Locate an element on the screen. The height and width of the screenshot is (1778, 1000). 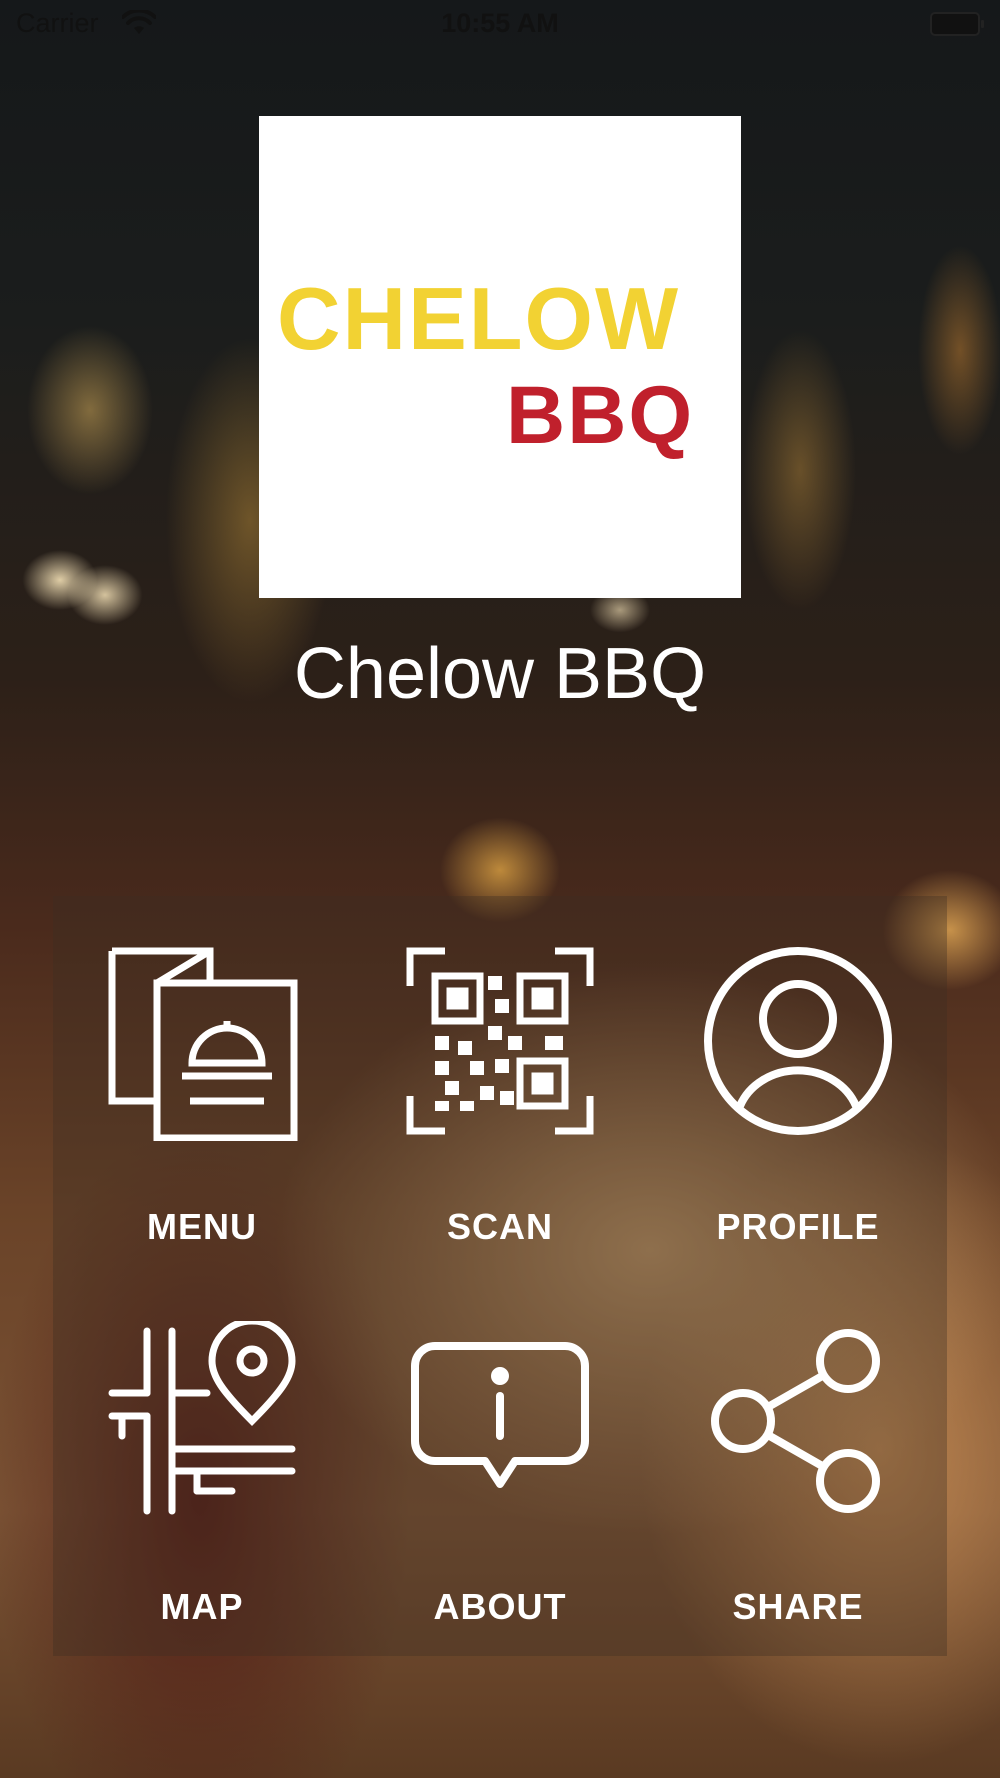
profile-button: PROFILE is located at coordinates (798, 1086).